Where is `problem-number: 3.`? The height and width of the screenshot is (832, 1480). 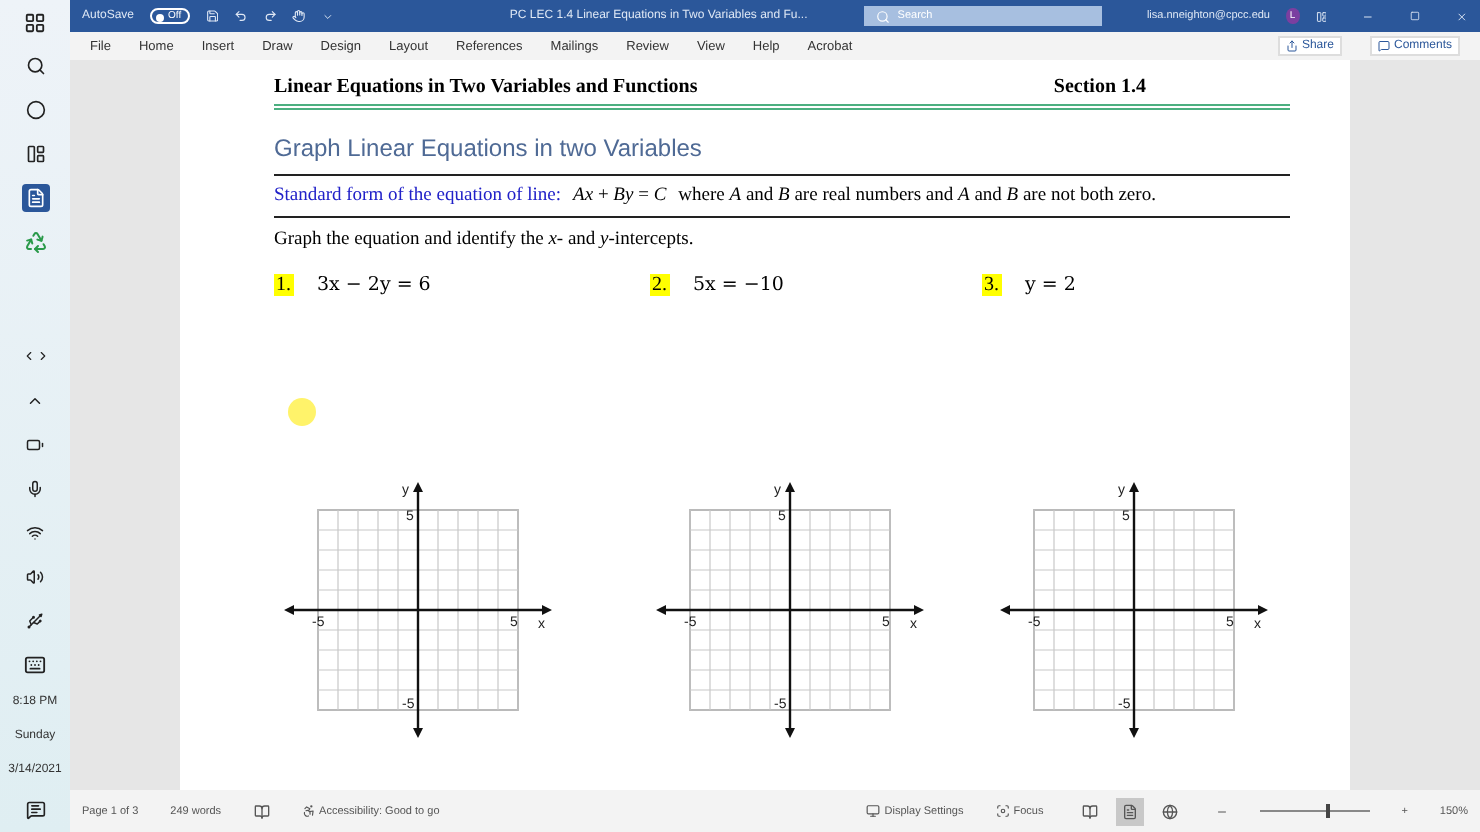 problem-number: 3. is located at coordinates (991, 285).